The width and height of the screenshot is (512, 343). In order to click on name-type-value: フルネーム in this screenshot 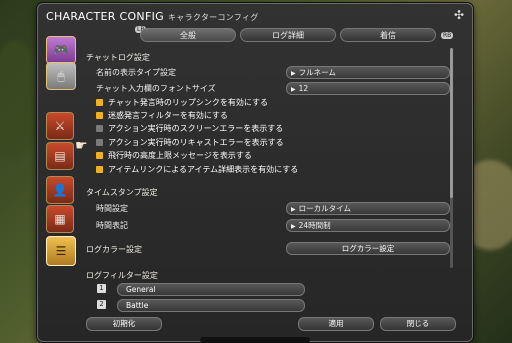, I will do `click(317, 72)`.